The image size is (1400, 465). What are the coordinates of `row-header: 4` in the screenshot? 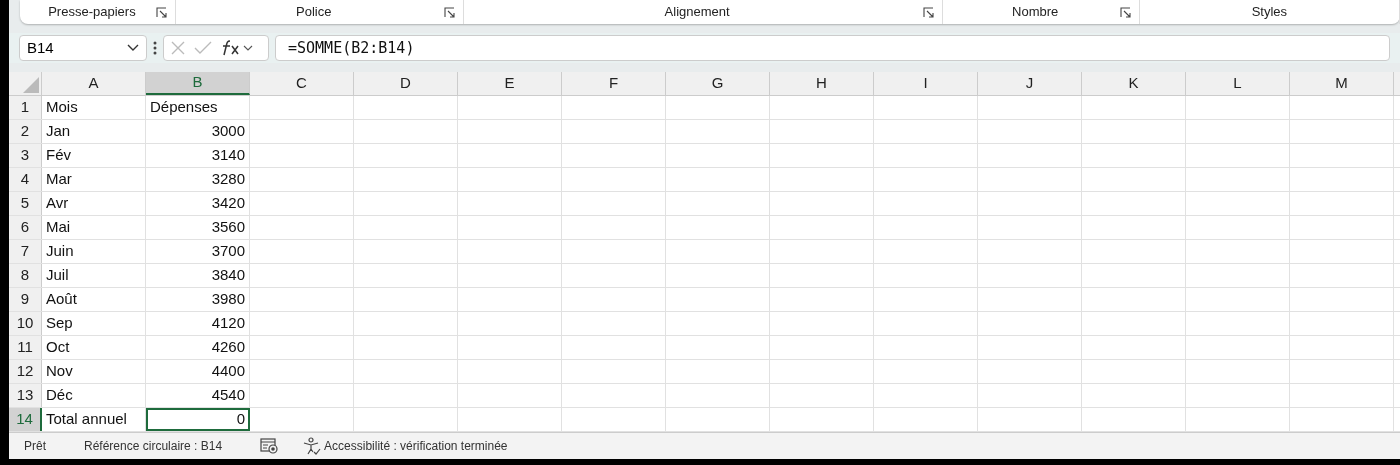 It's located at (25, 179).